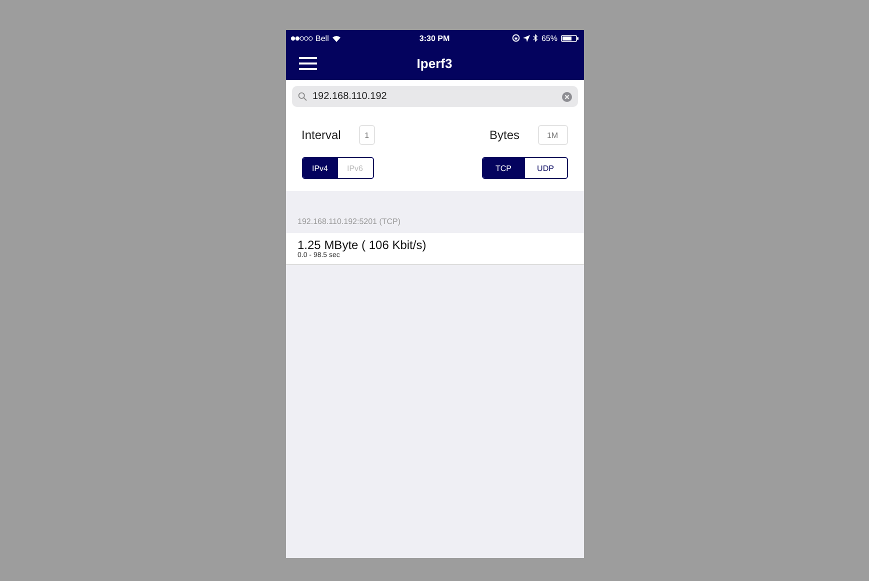  I want to click on clear-icon, so click(567, 97).